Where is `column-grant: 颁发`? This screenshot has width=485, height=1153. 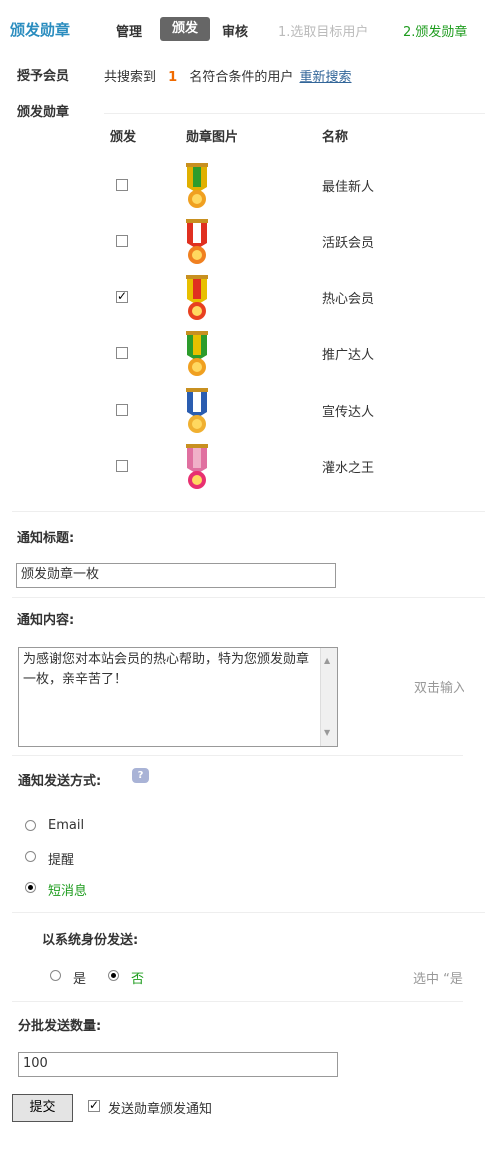 column-grant: 颁发 is located at coordinates (123, 137).